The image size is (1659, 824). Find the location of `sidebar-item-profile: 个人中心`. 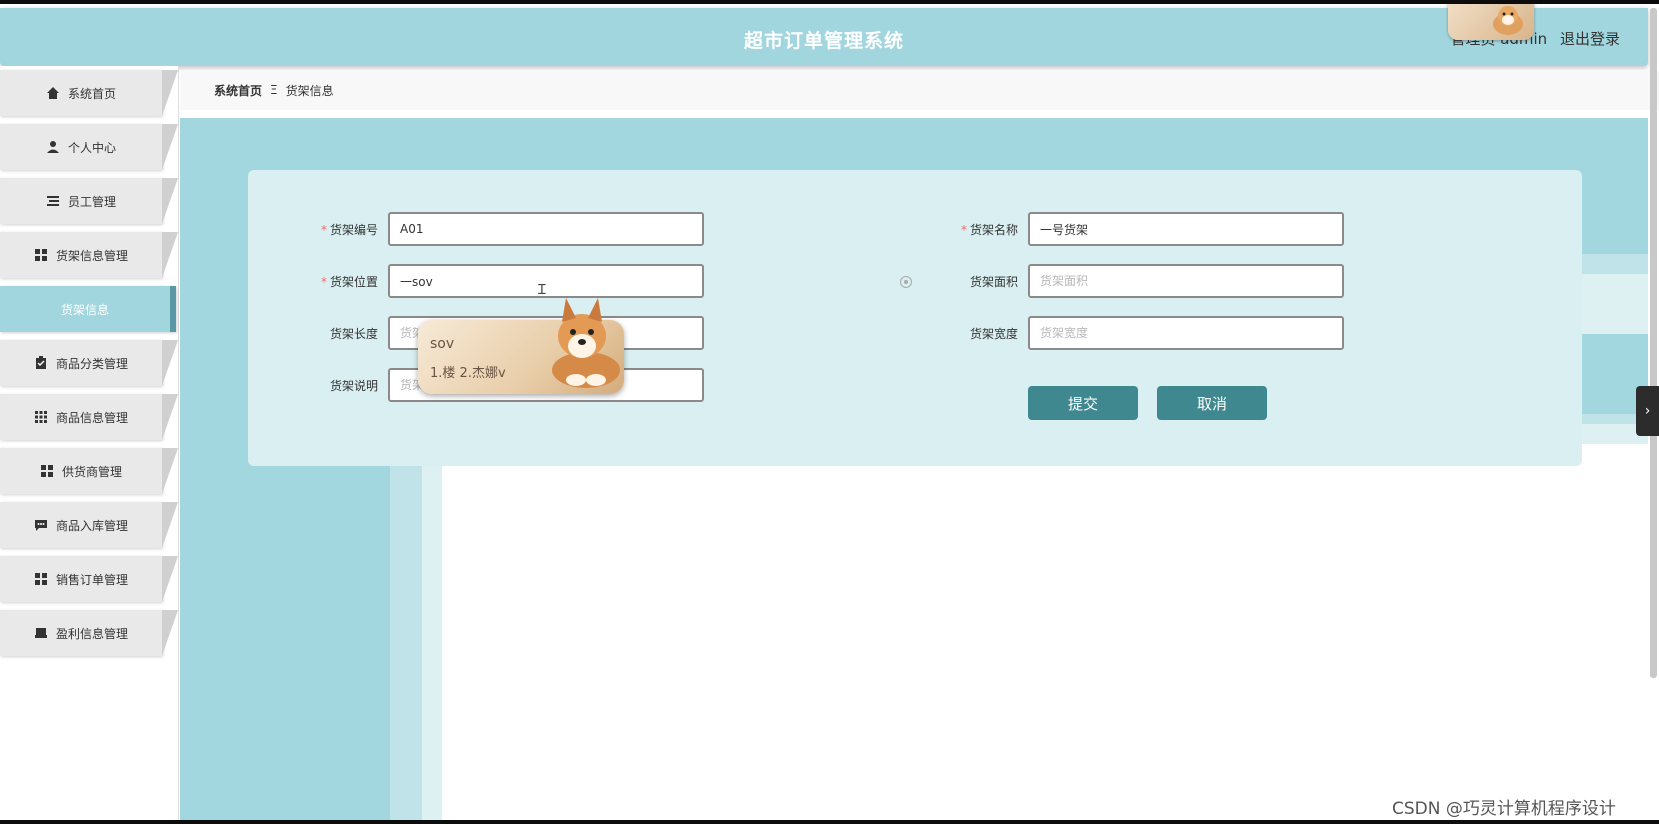

sidebar-item-profile: 个人中心 is located at coordinates (89, 147).